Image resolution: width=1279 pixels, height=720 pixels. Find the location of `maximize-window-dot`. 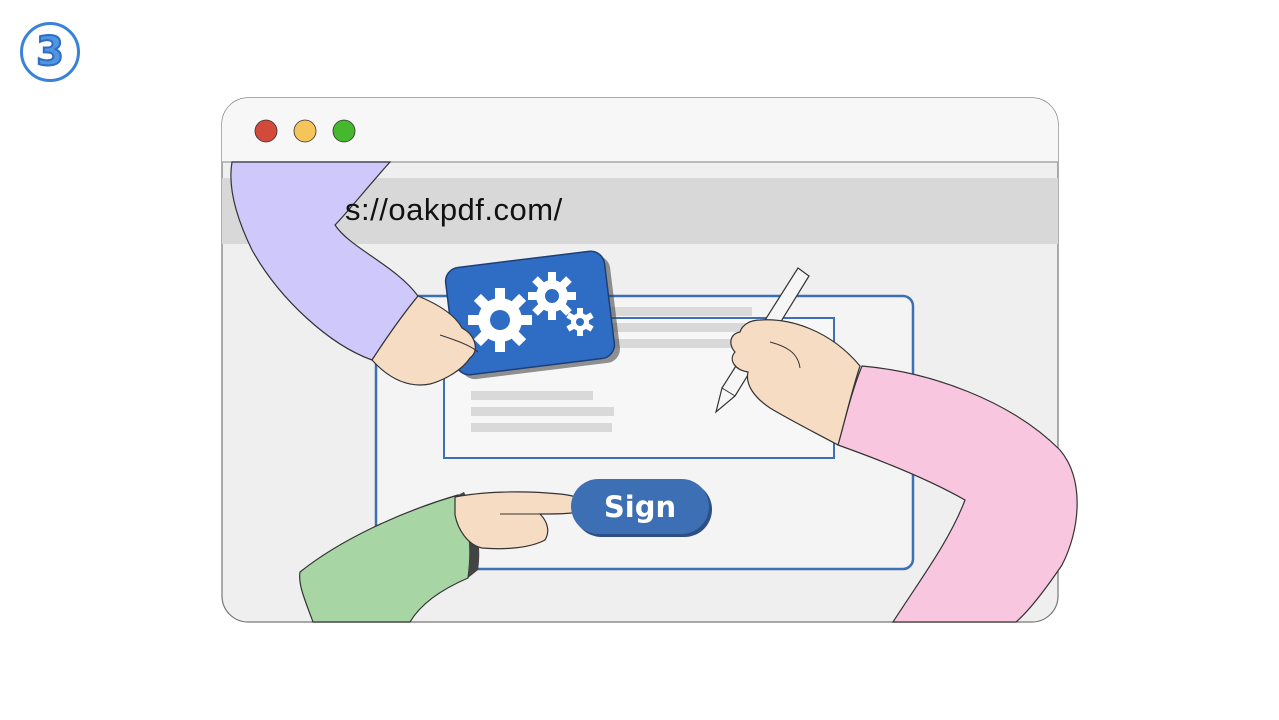

maximize-window-dot is located at coordinates (344, 131).